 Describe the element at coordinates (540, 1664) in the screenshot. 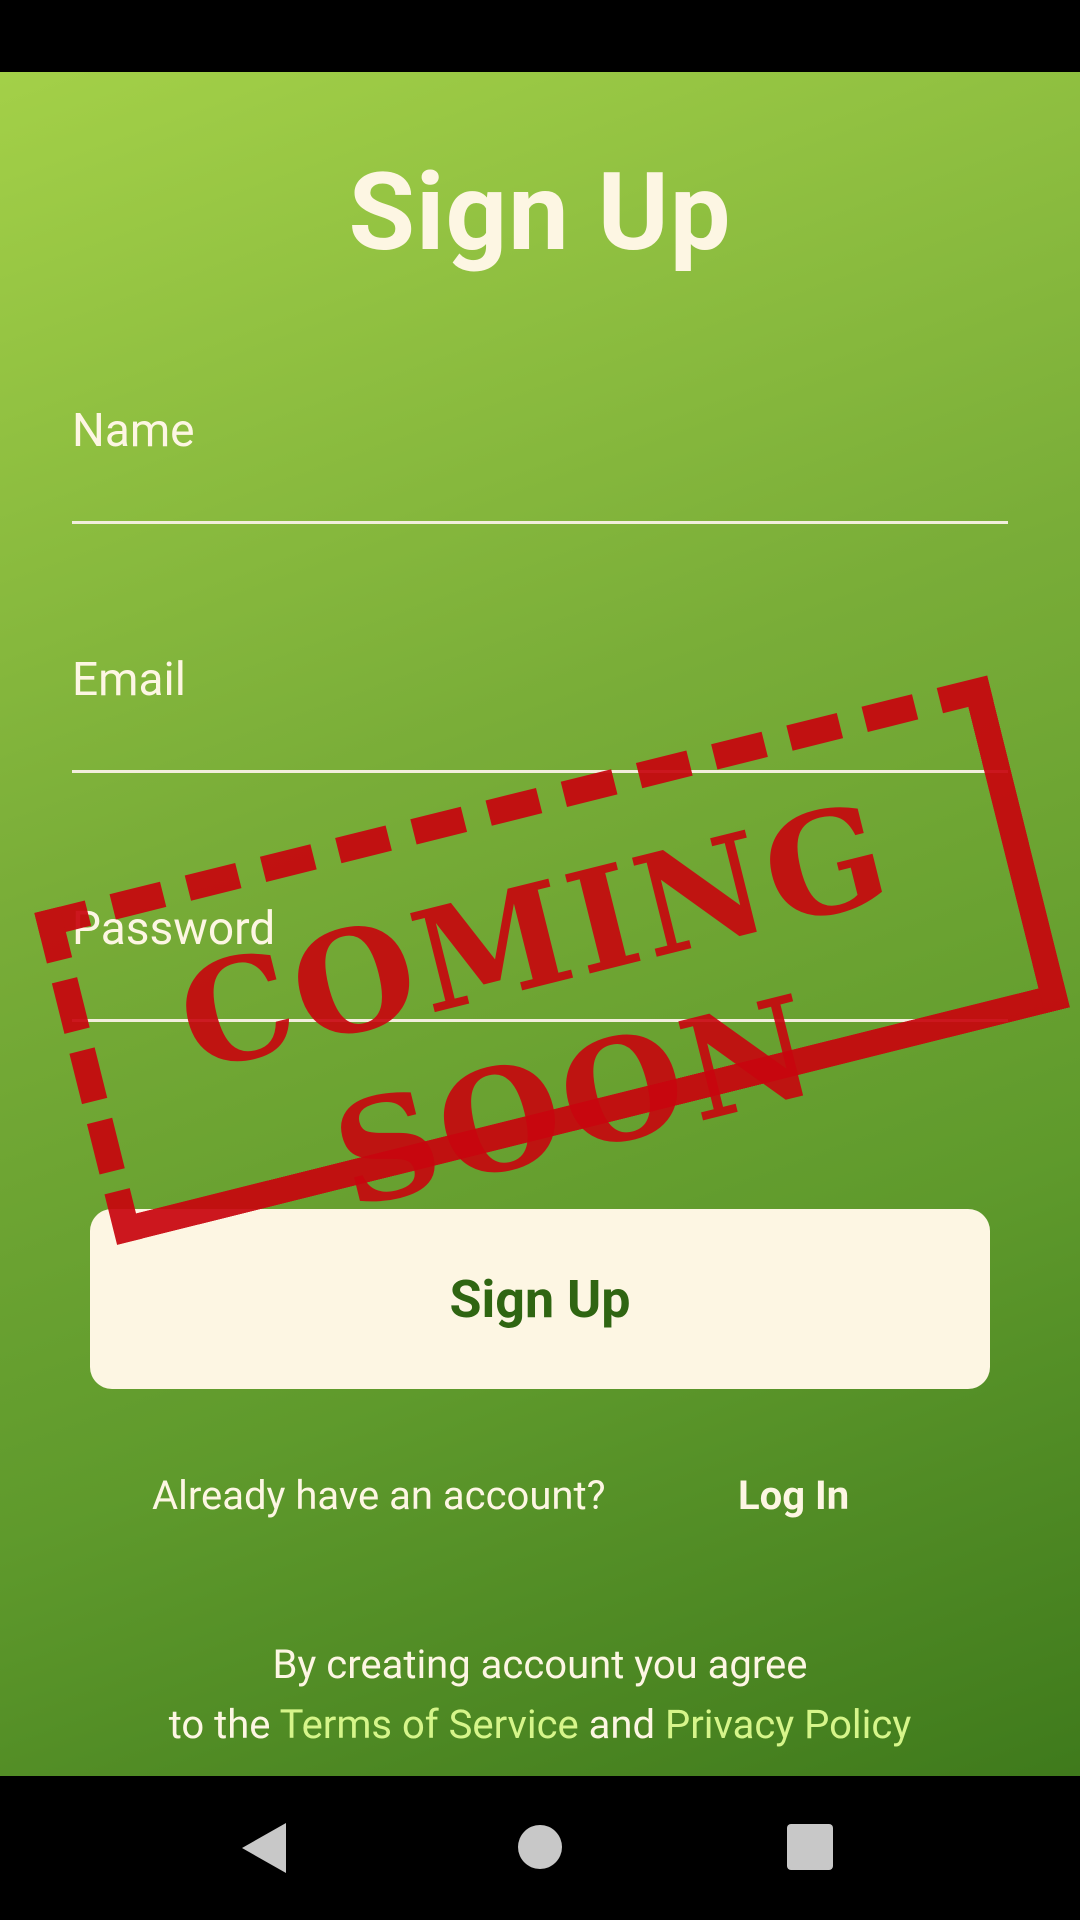

I see `terms-line-1: By creating account you agree` at that location.